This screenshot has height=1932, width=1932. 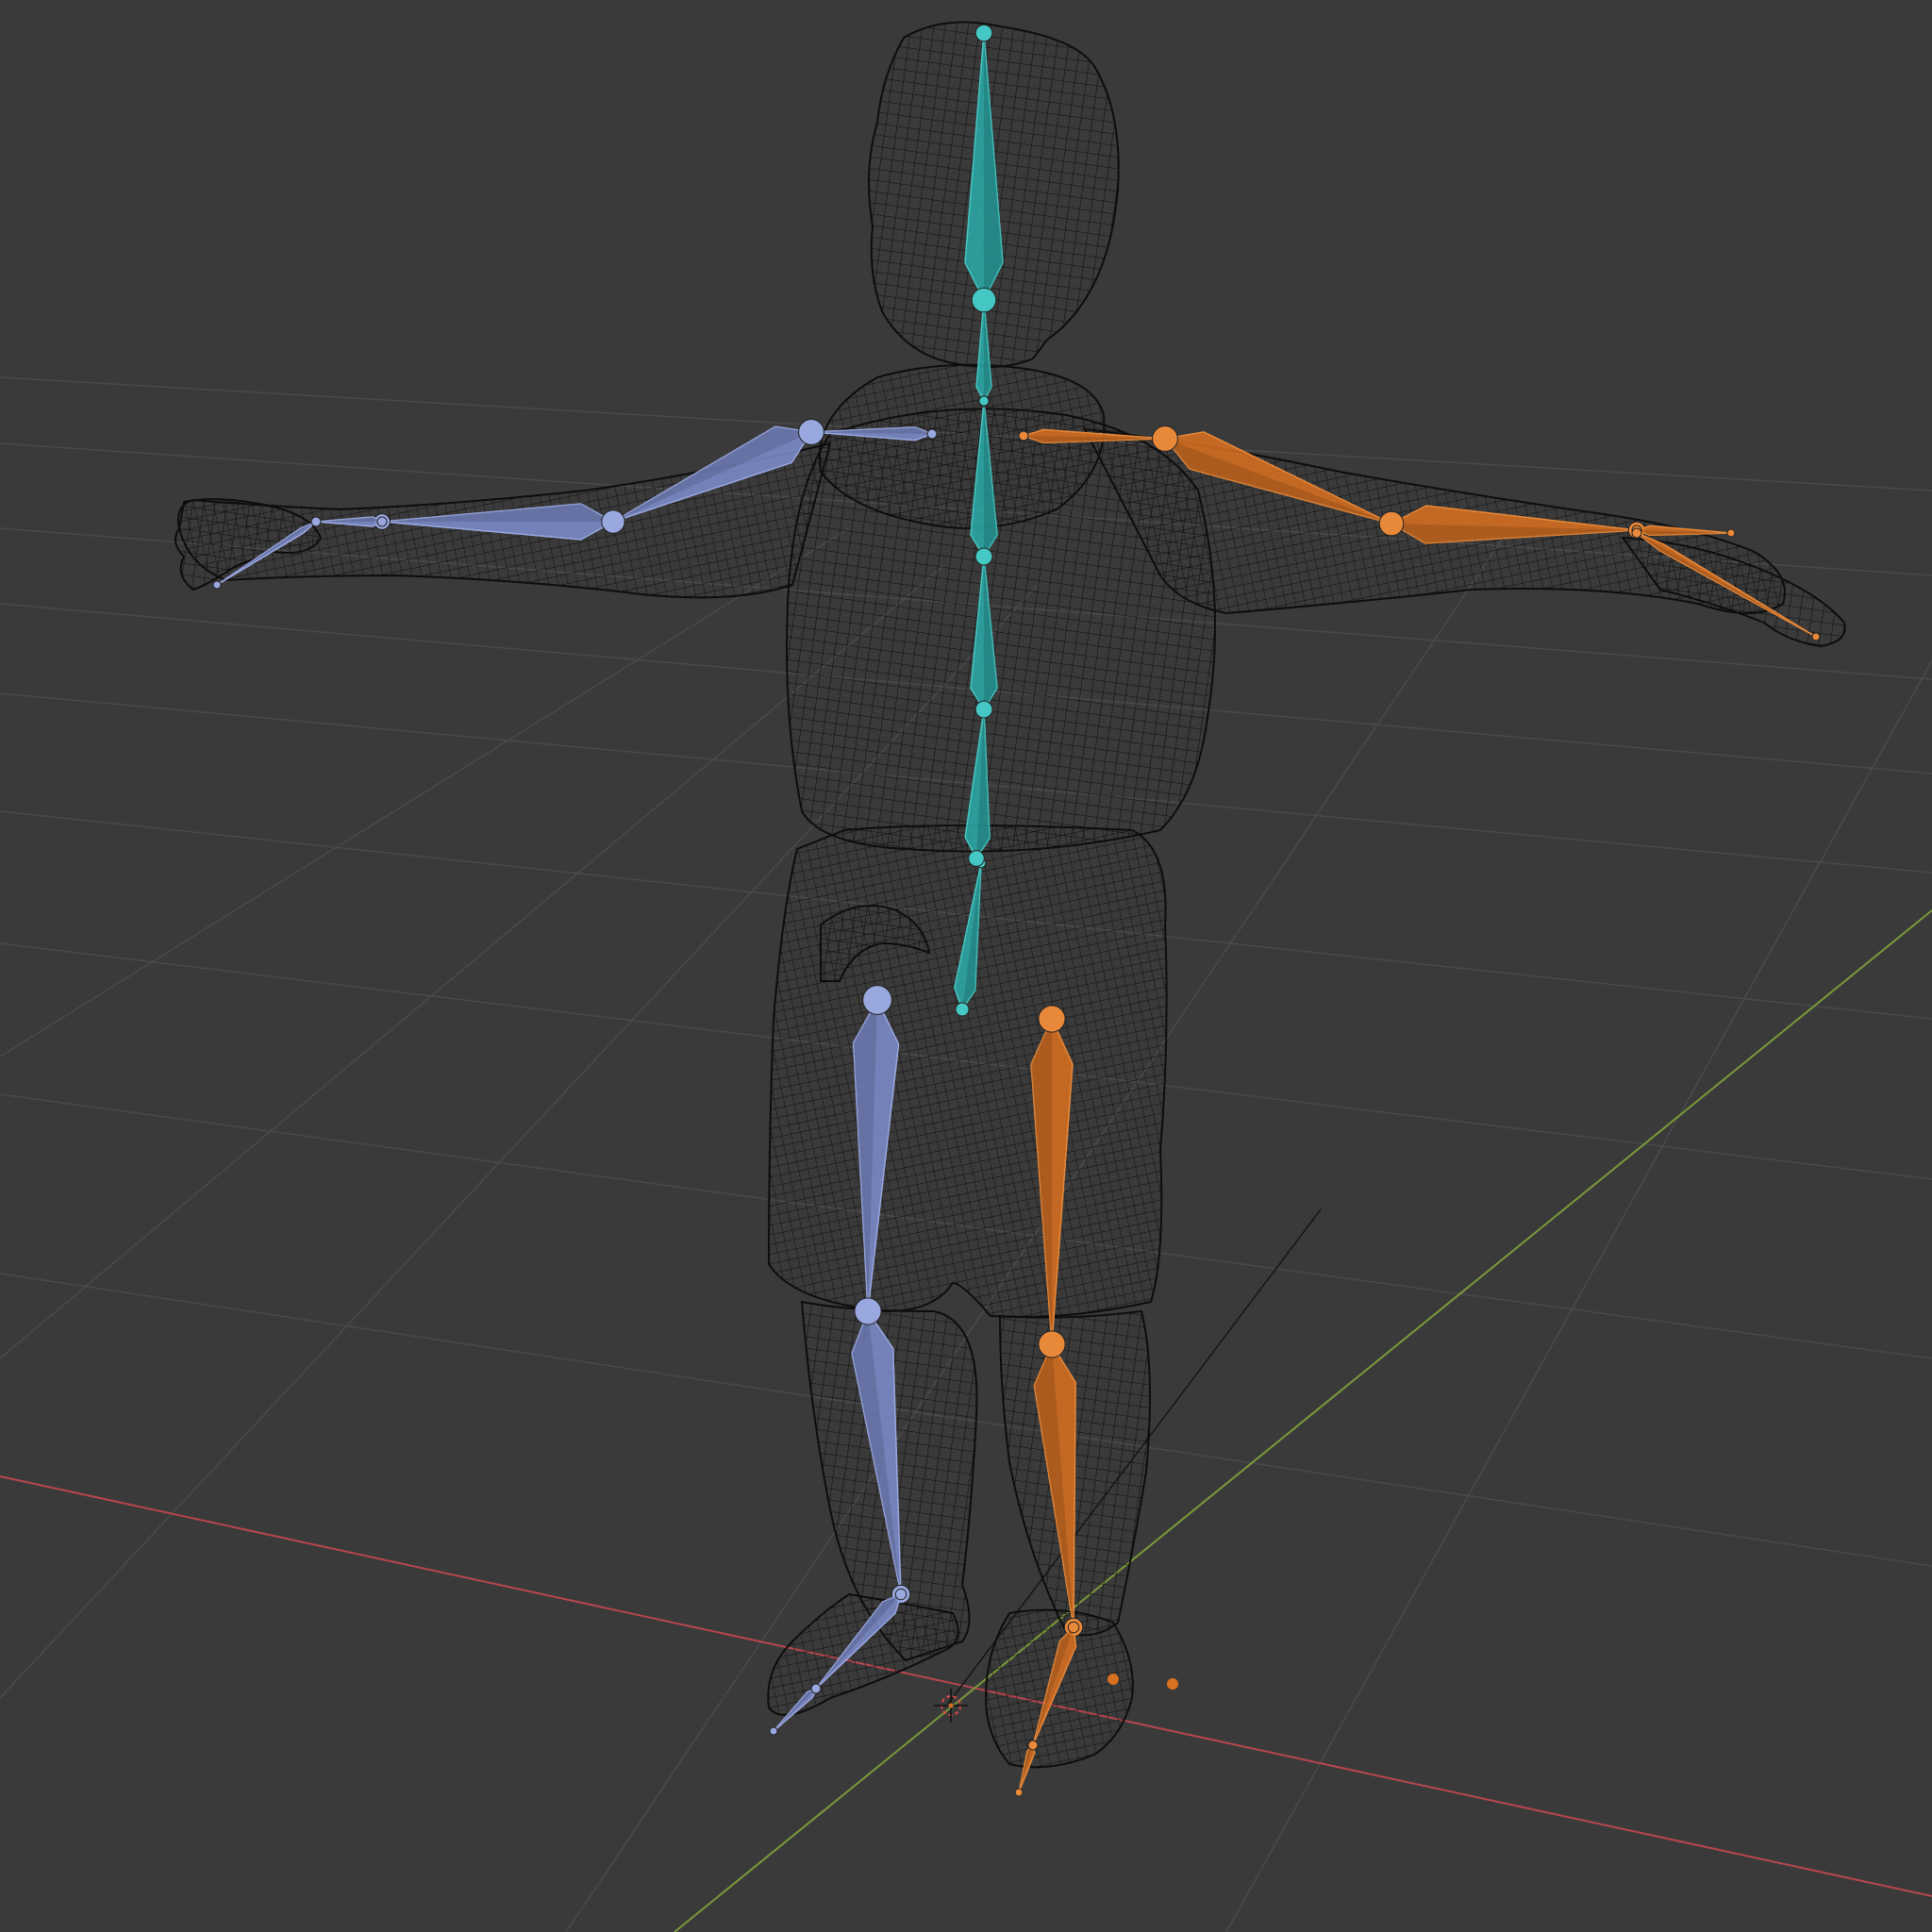 I want to click on right-shin-bone-joint, so click(x=868, y=1311).